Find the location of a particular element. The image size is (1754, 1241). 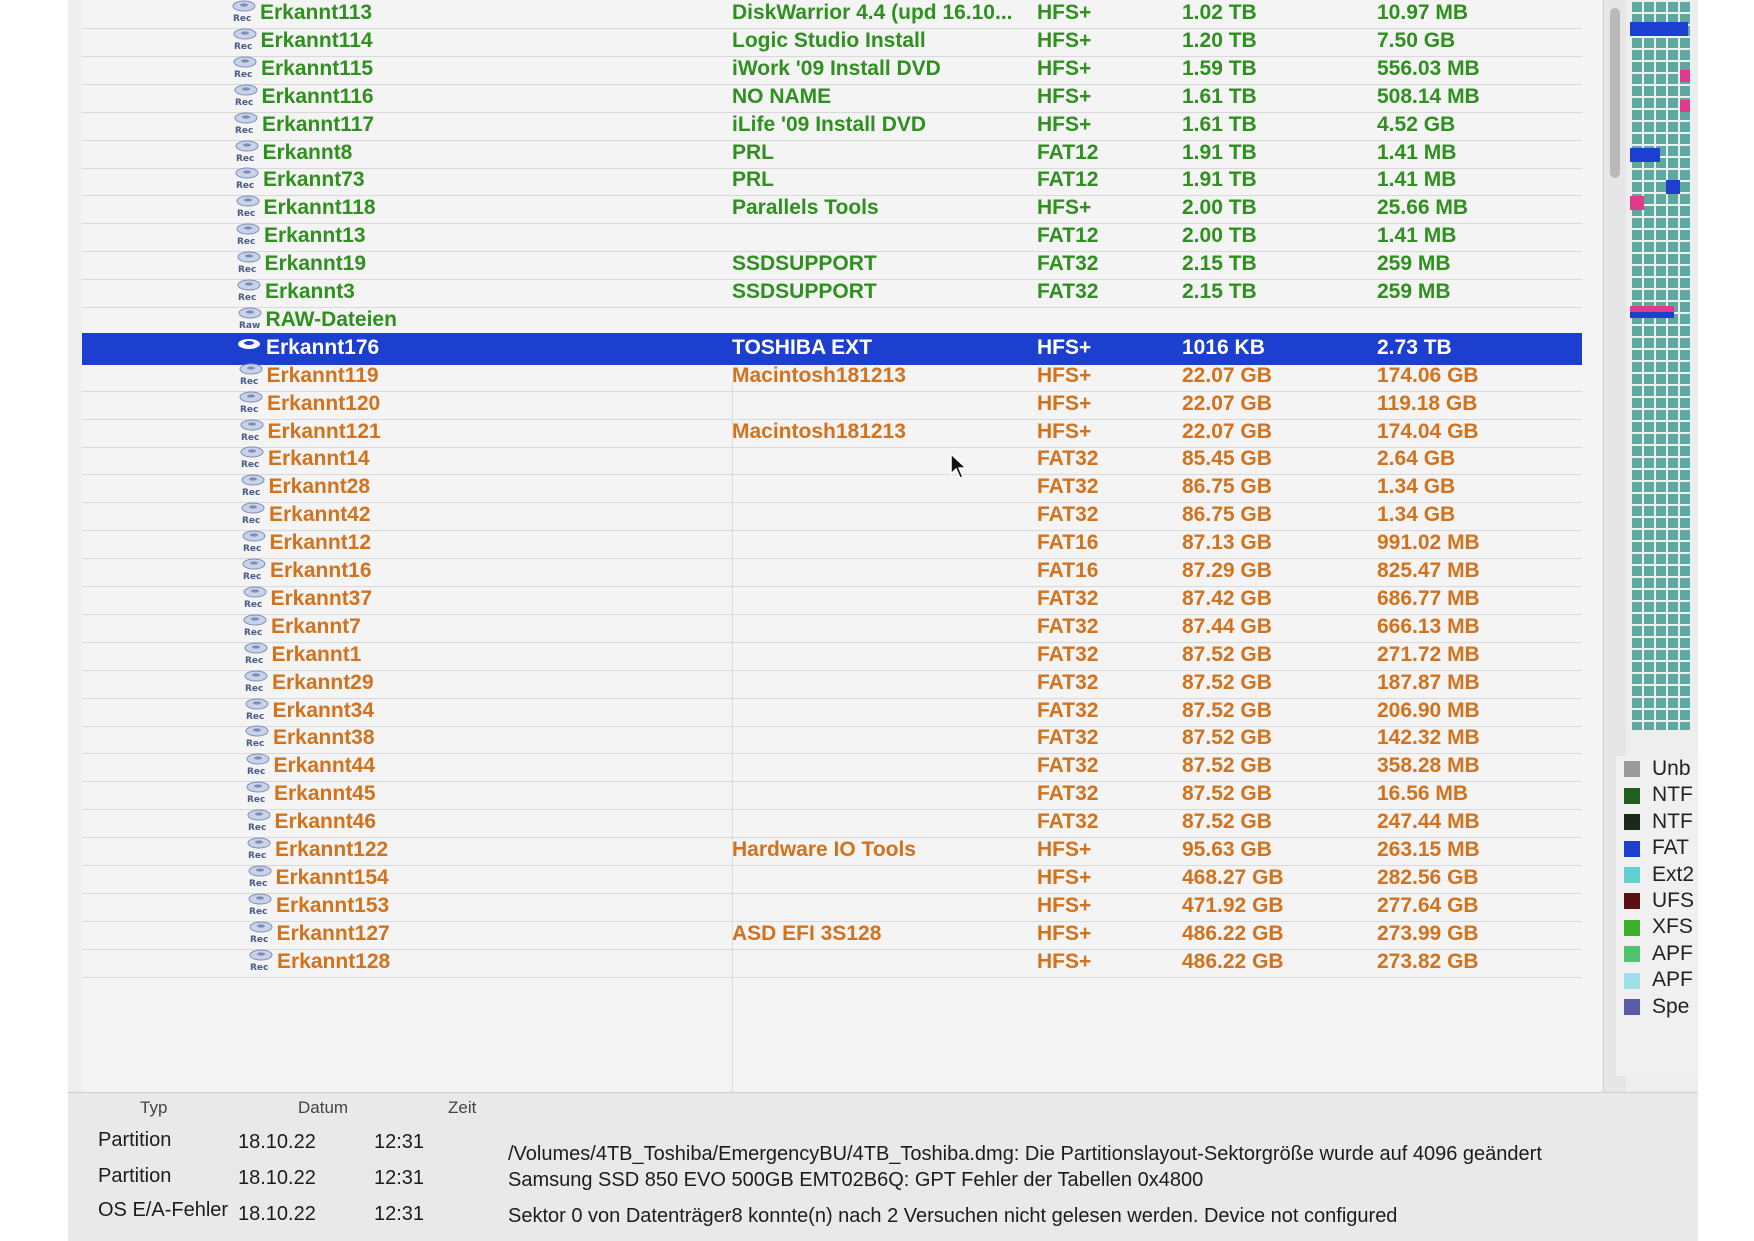

partition-row: Rec Erkannt37 FAT32 87.42 GB 686.77 MB is located at coordinates (832, 599).